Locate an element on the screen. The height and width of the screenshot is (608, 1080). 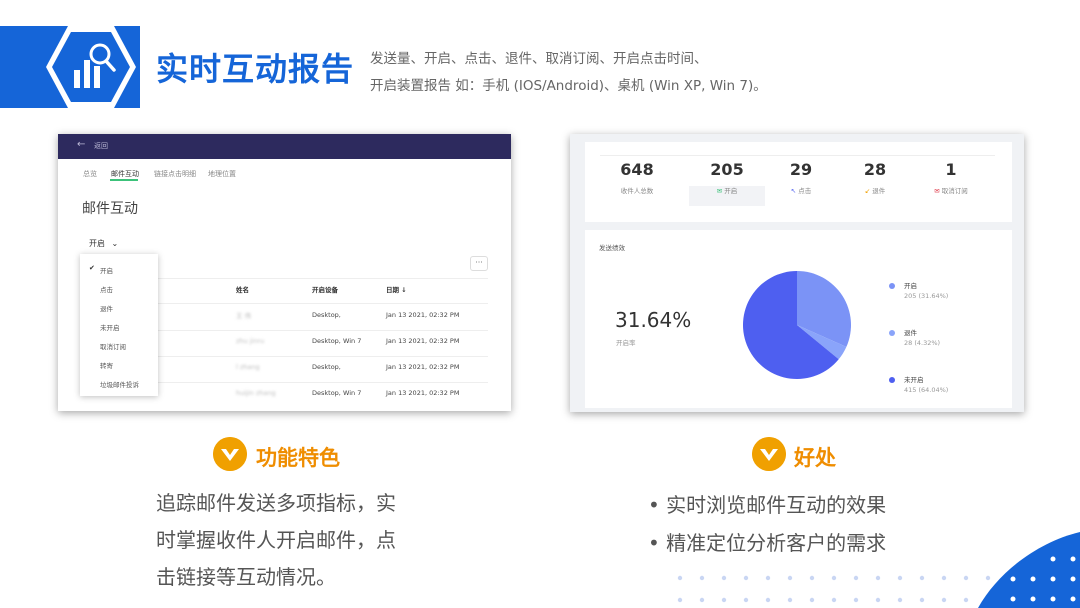
stat-value: 205 is located at coordinates (727, 169).